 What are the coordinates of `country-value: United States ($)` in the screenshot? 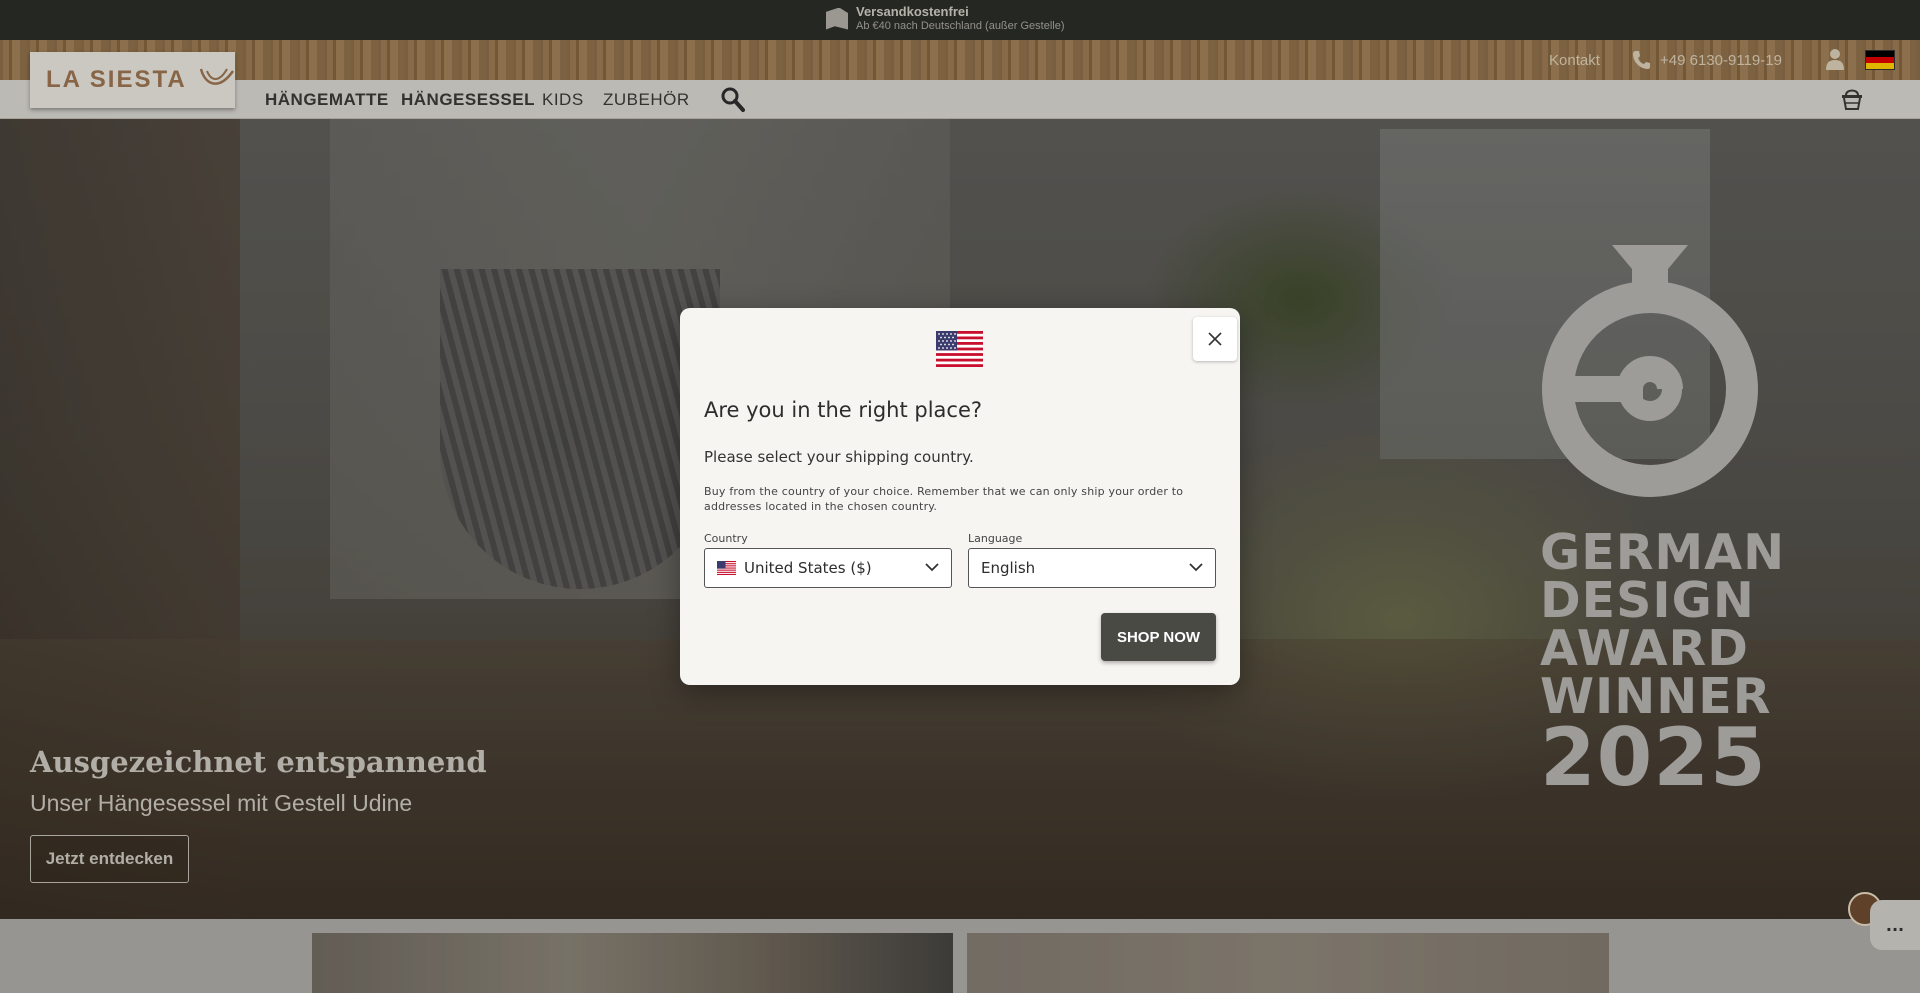 It's located at (808, 568).